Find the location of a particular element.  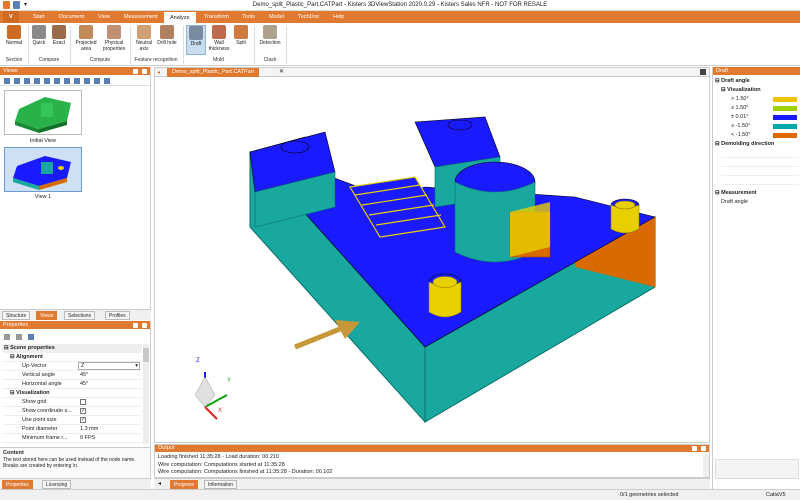

document-tab-close-icon: ✕ is located at coordinates (281, 71).